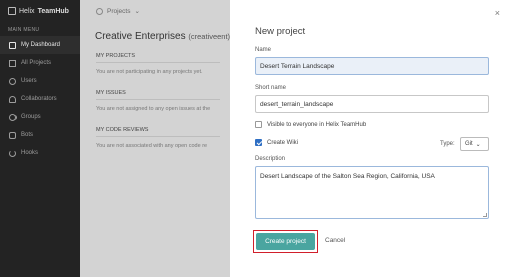 This screenshot has width=512, height=277. Describe the element at coordinates (30, 153) in the screenshot. I see `sidebar-item-label: Hooks` at that location.